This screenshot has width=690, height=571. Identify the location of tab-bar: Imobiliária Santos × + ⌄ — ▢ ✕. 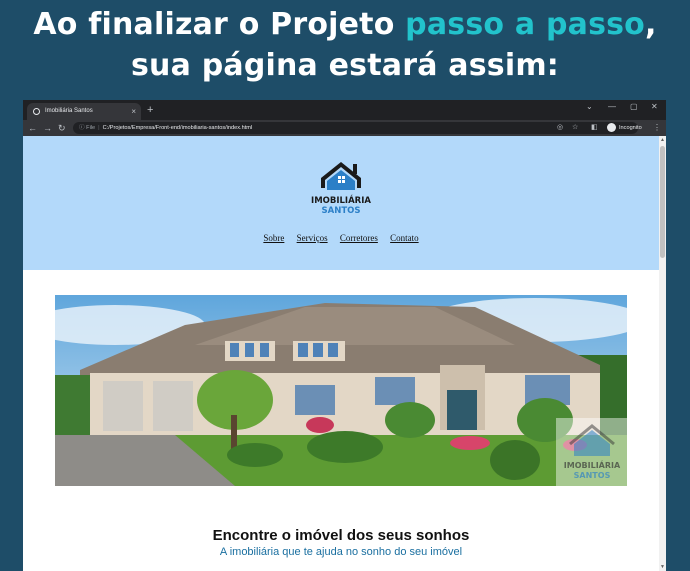
(344, 110).